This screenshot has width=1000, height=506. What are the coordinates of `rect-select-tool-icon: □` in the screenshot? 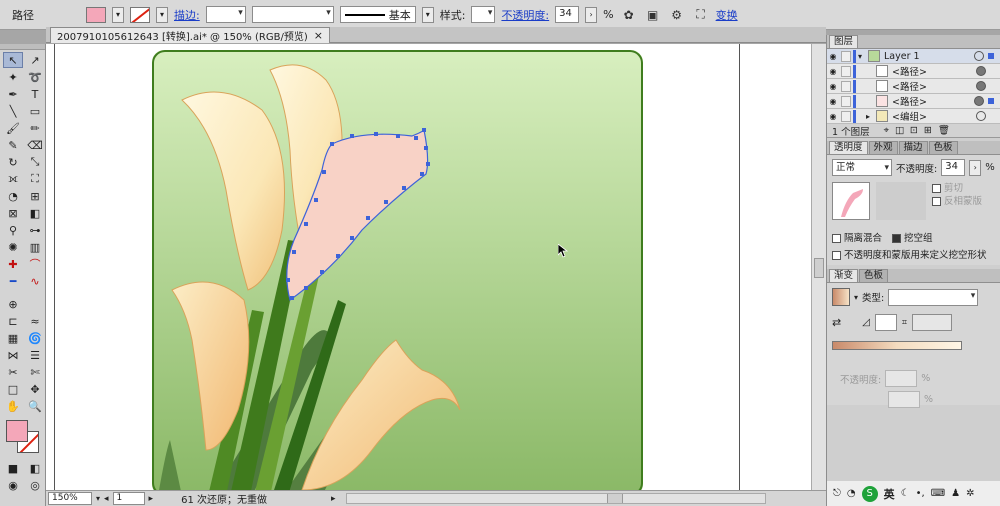 It's located at (13, 389).